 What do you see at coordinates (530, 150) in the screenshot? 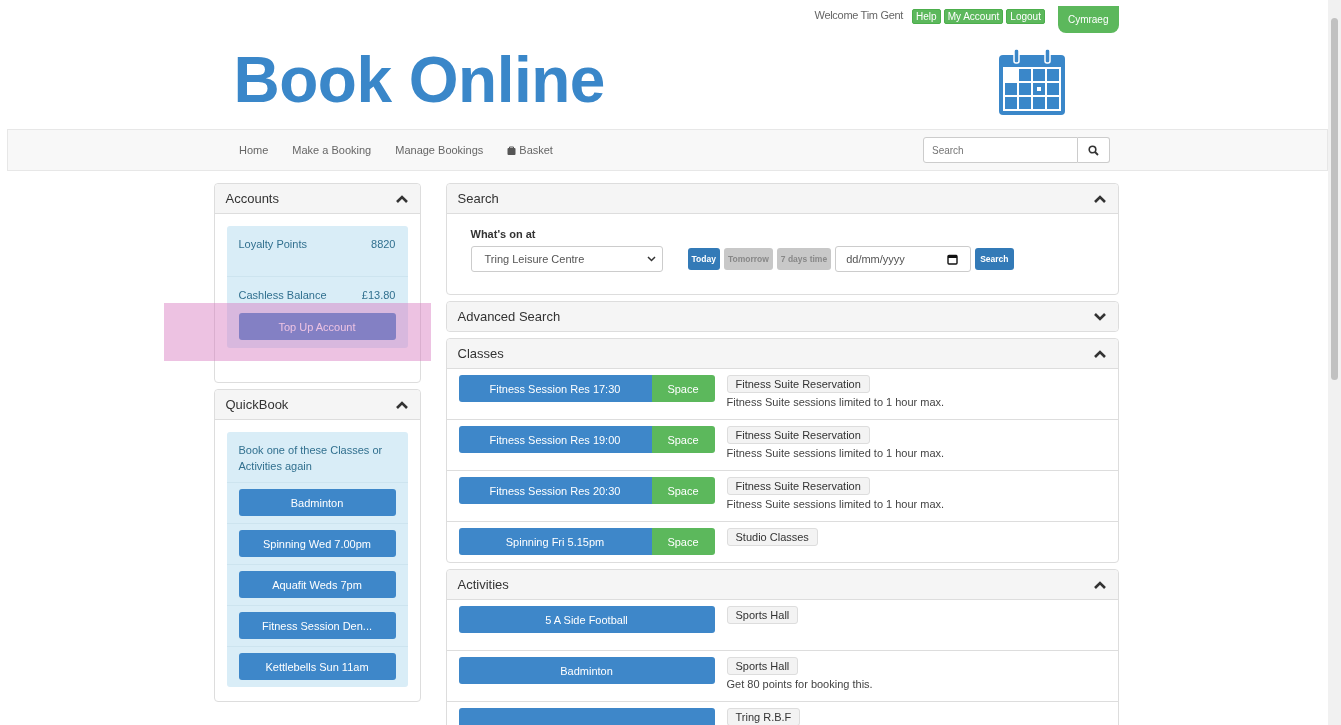
I see `nav-link: Basket` at bounding box center [530, 150].